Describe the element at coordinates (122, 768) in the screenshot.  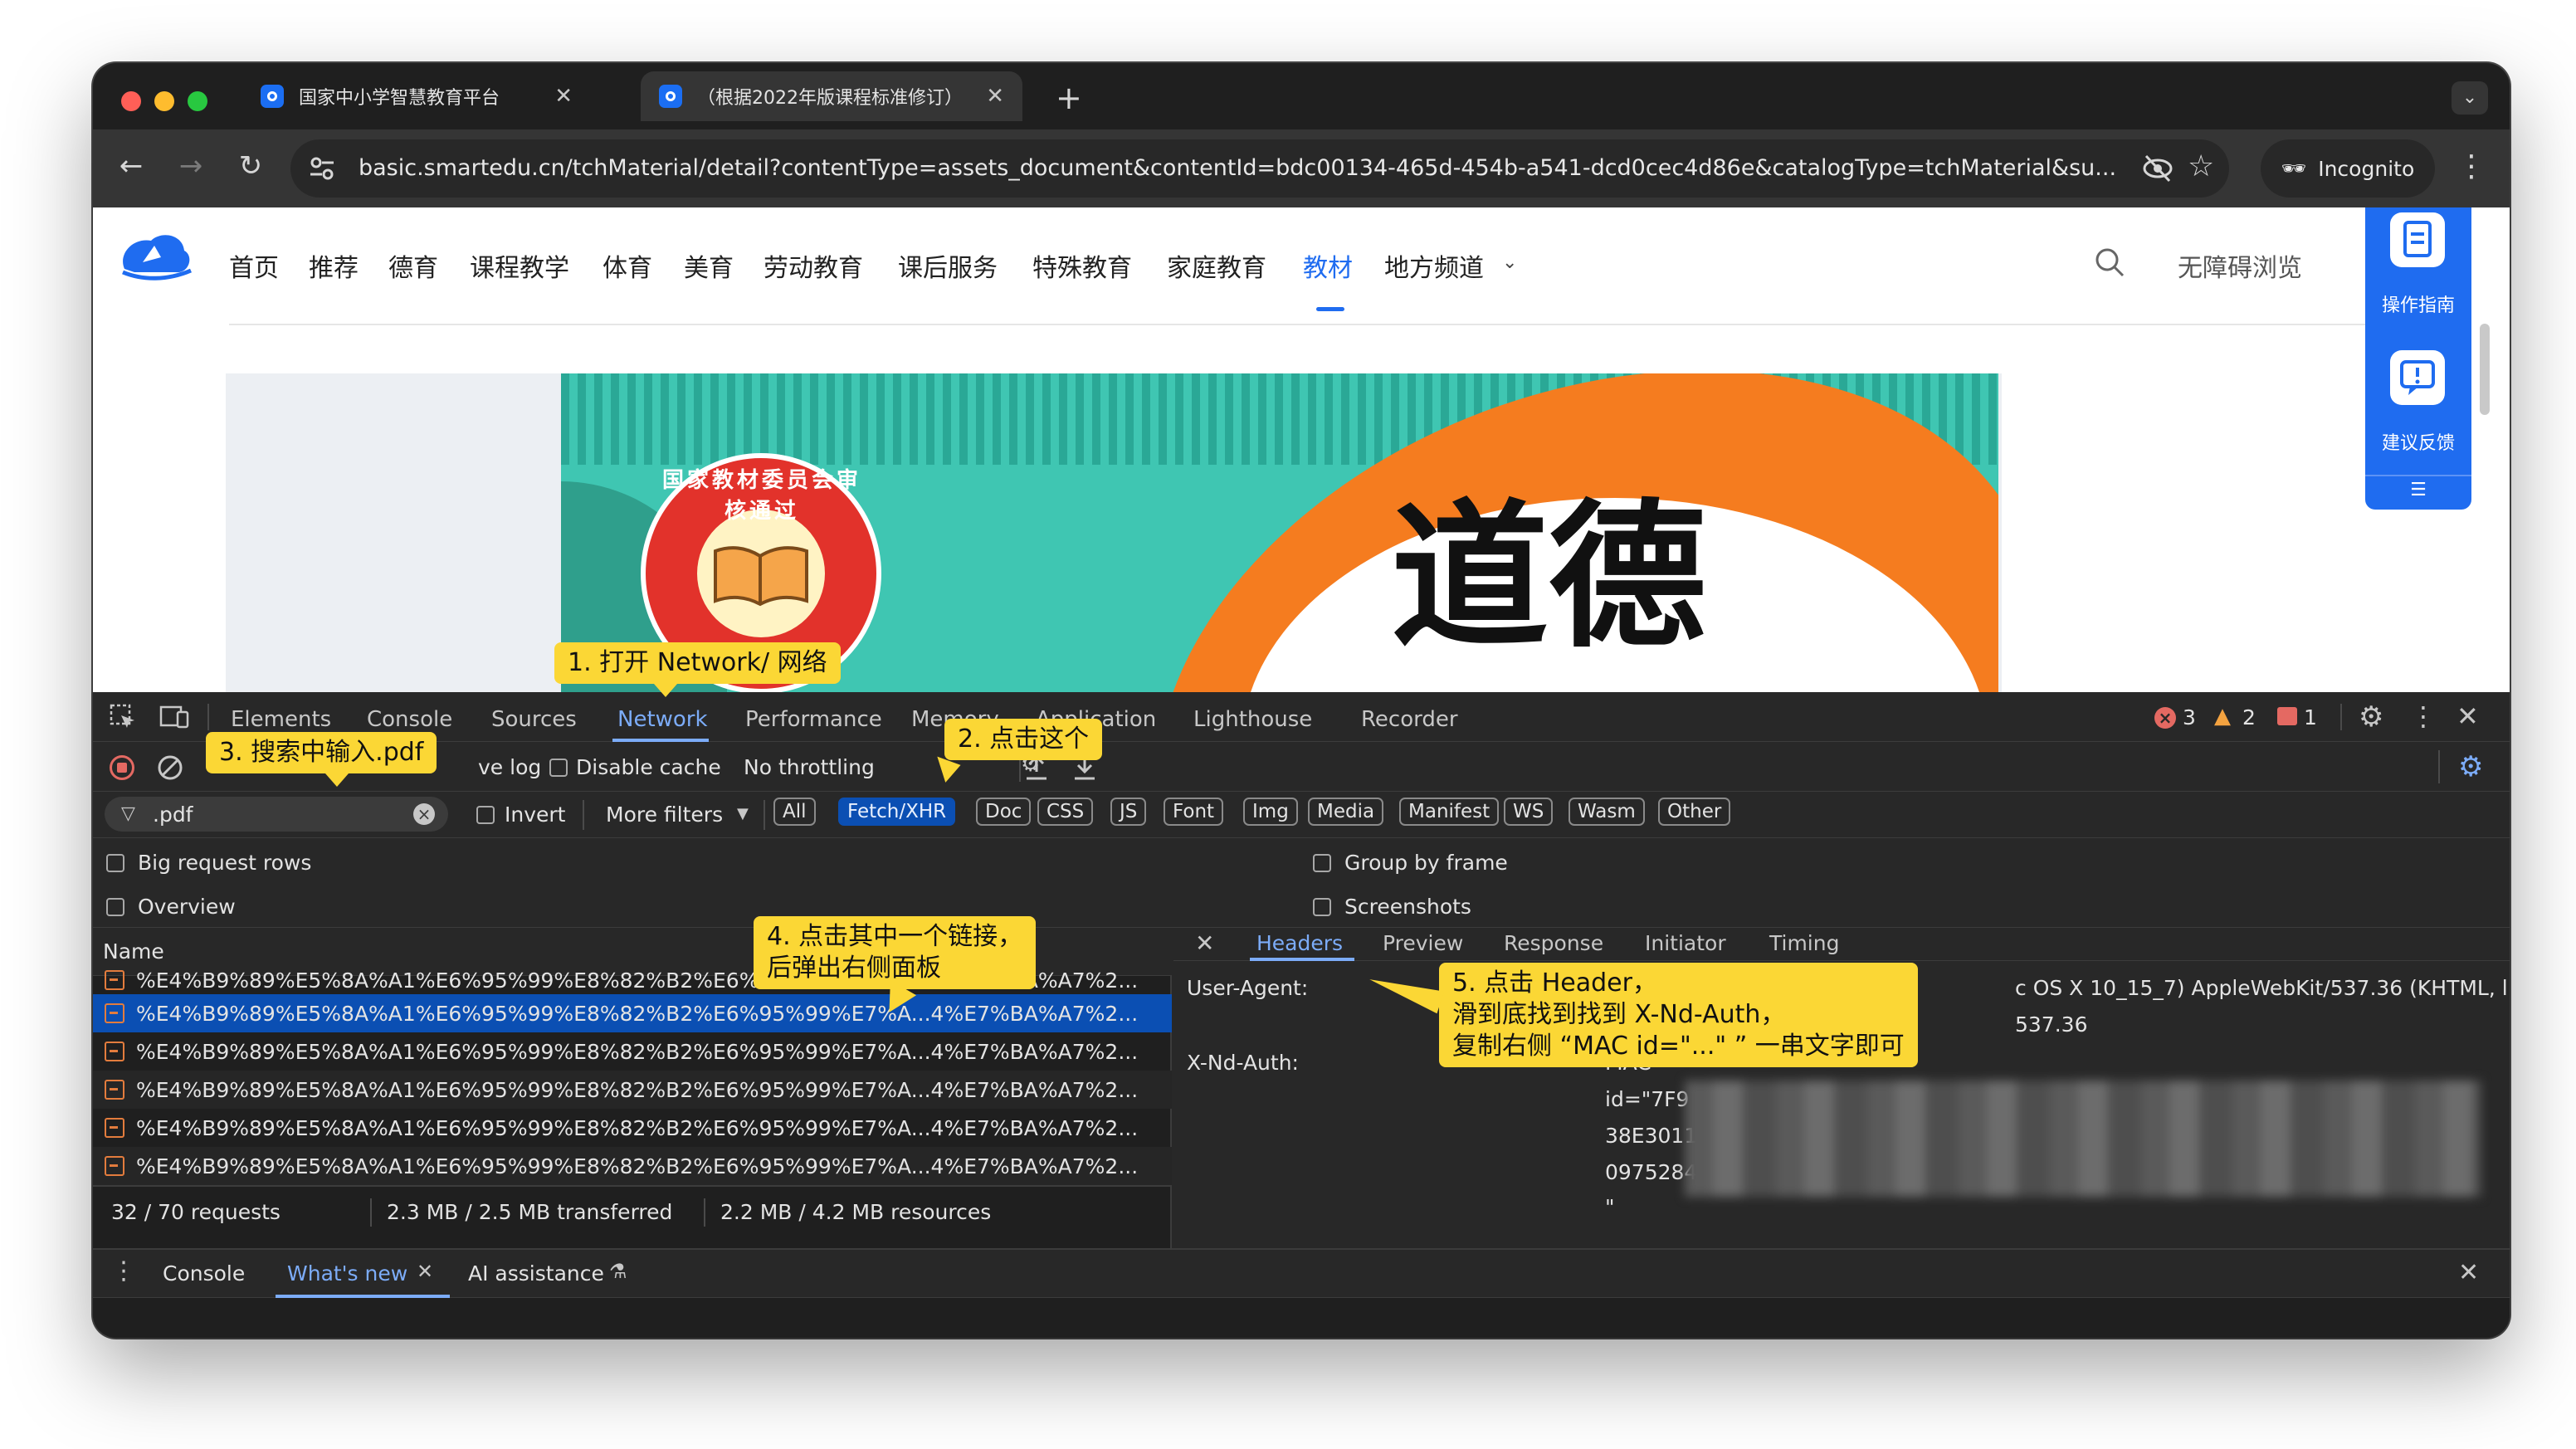
I see `record-stop-icon` at that location.